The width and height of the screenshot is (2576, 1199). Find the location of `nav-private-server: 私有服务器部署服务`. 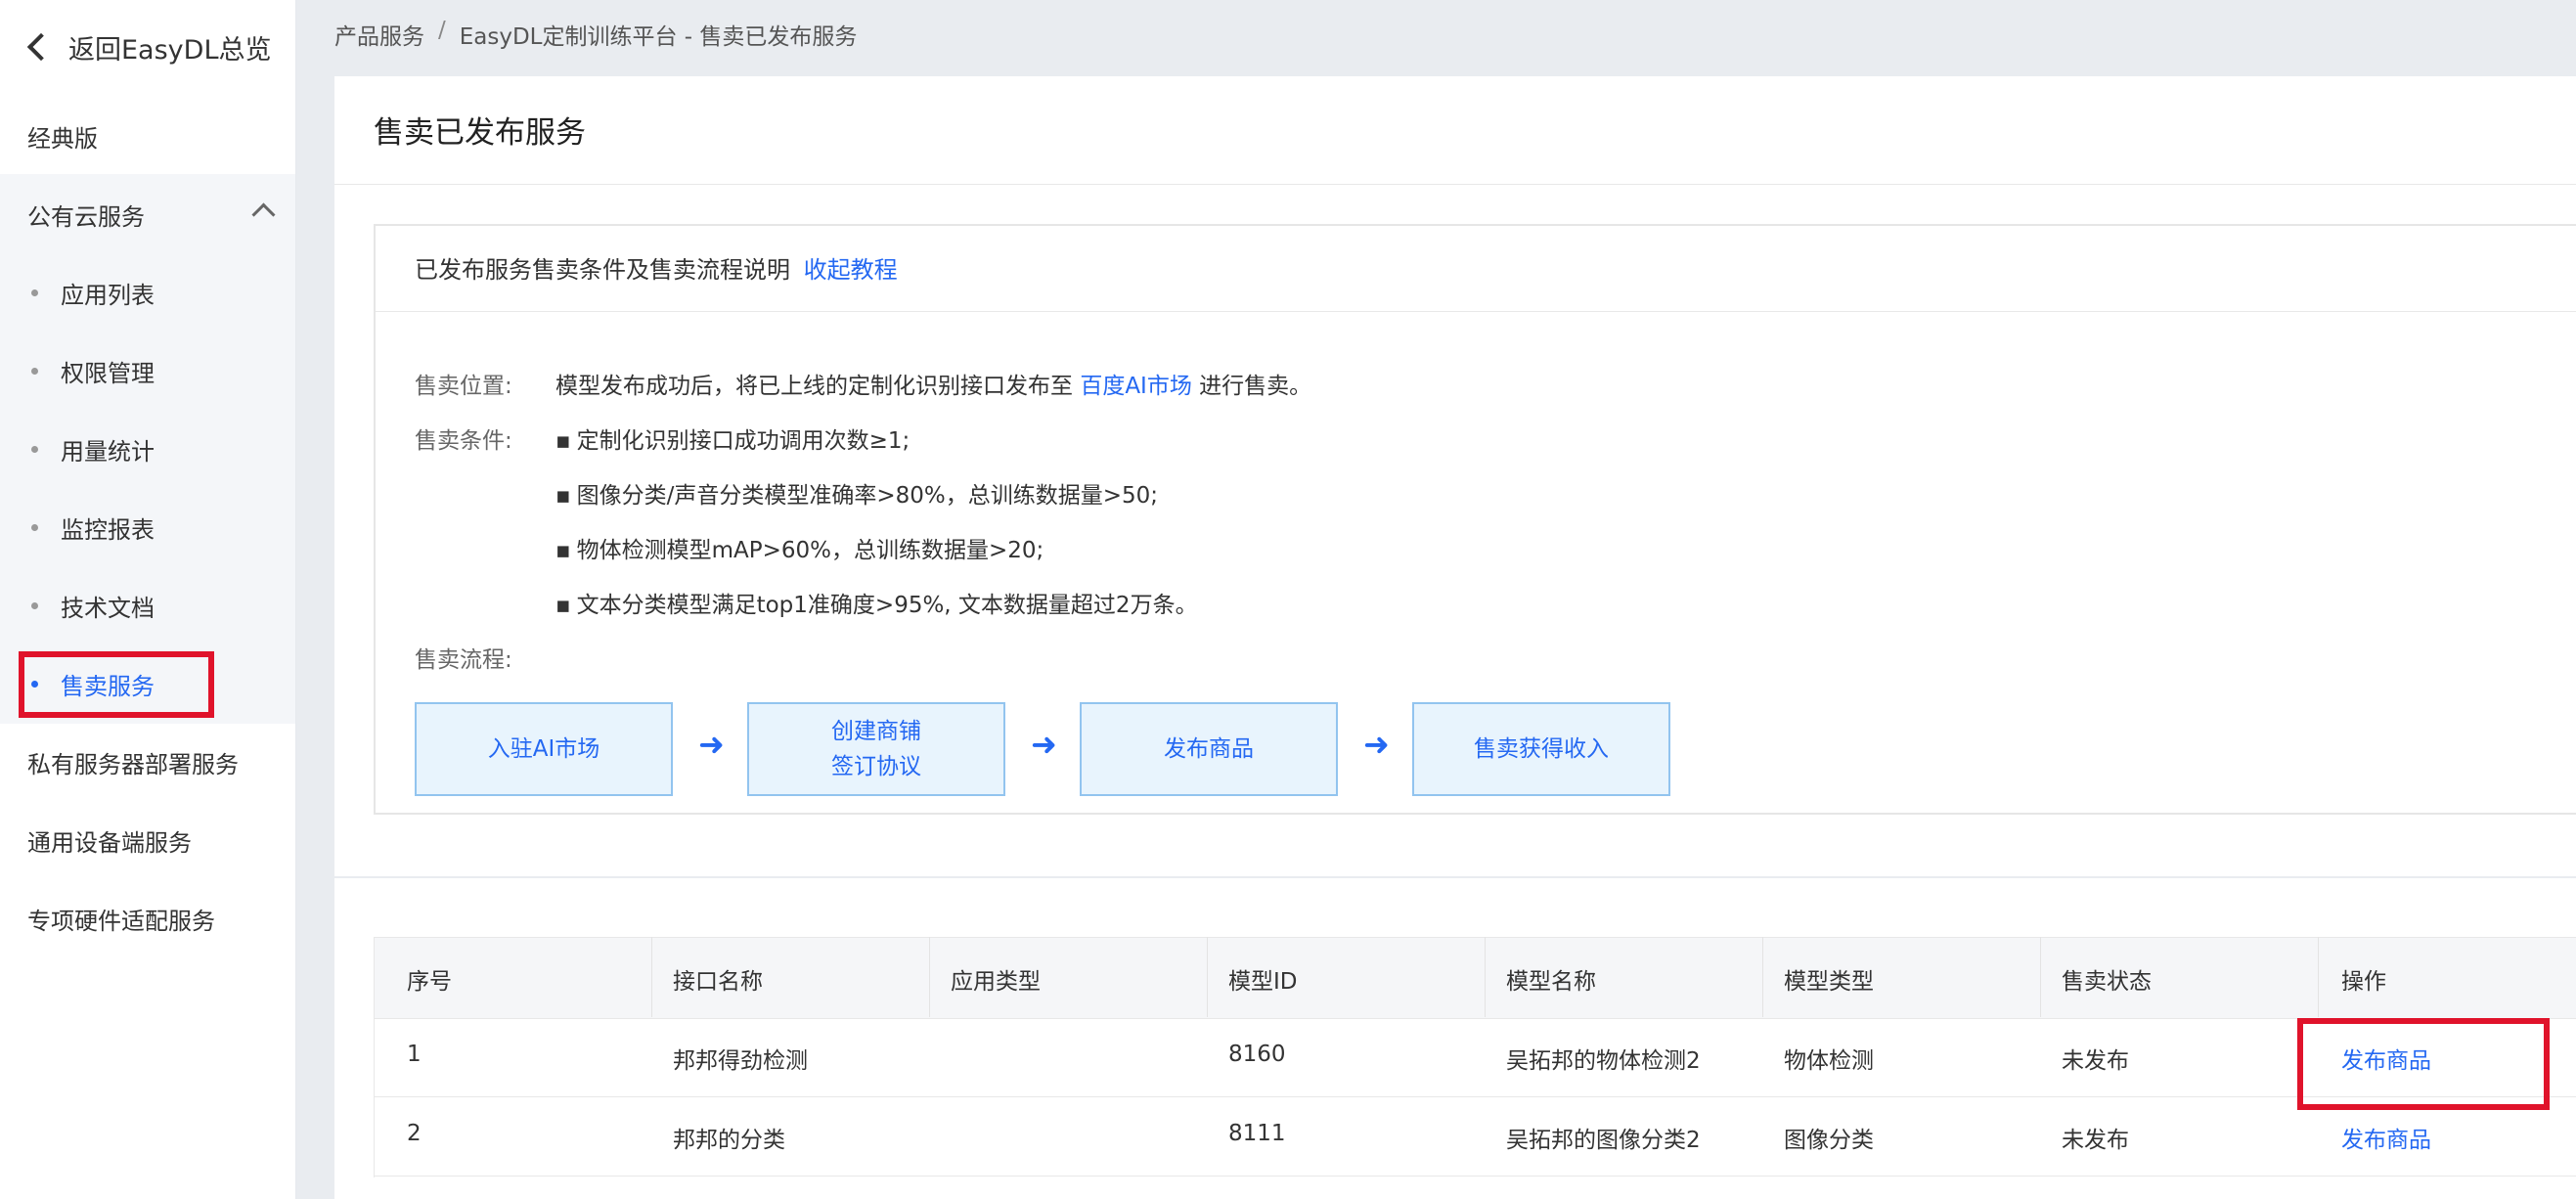

nav-private-server: 私有服务器部署服务 is located at coordinates (147, 762).